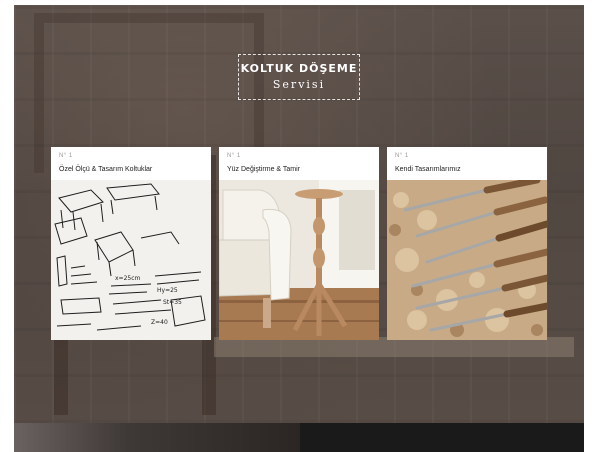 The width and height of the screenshot is (600, 452). I want to click on service-card-own-designs: N° 1 Kendi Tasarımlarımız, so click(467, 243).